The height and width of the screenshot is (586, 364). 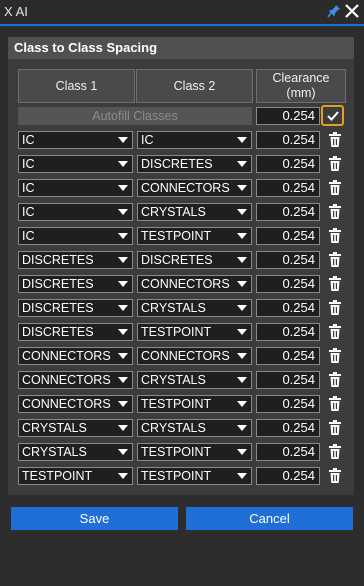 I want to click on autofill-classes-button: Autofill Classes, so click(x=135, y=116).